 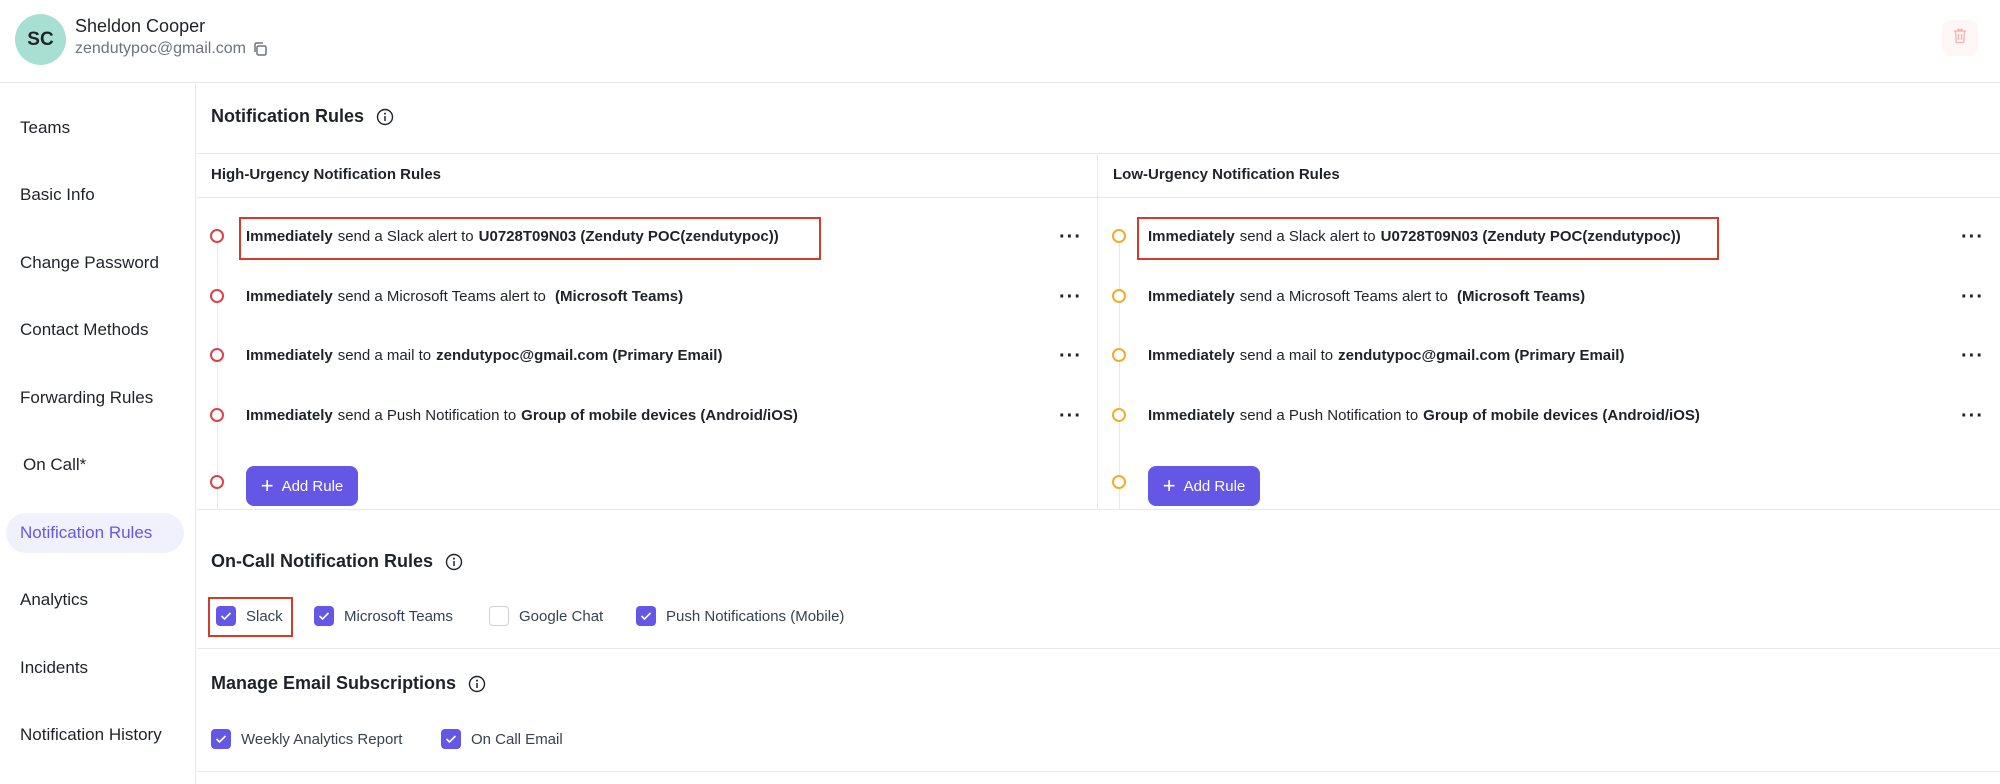 I want to click on sidebar-item-change-password: Change Password, so click(x=95, y=263).